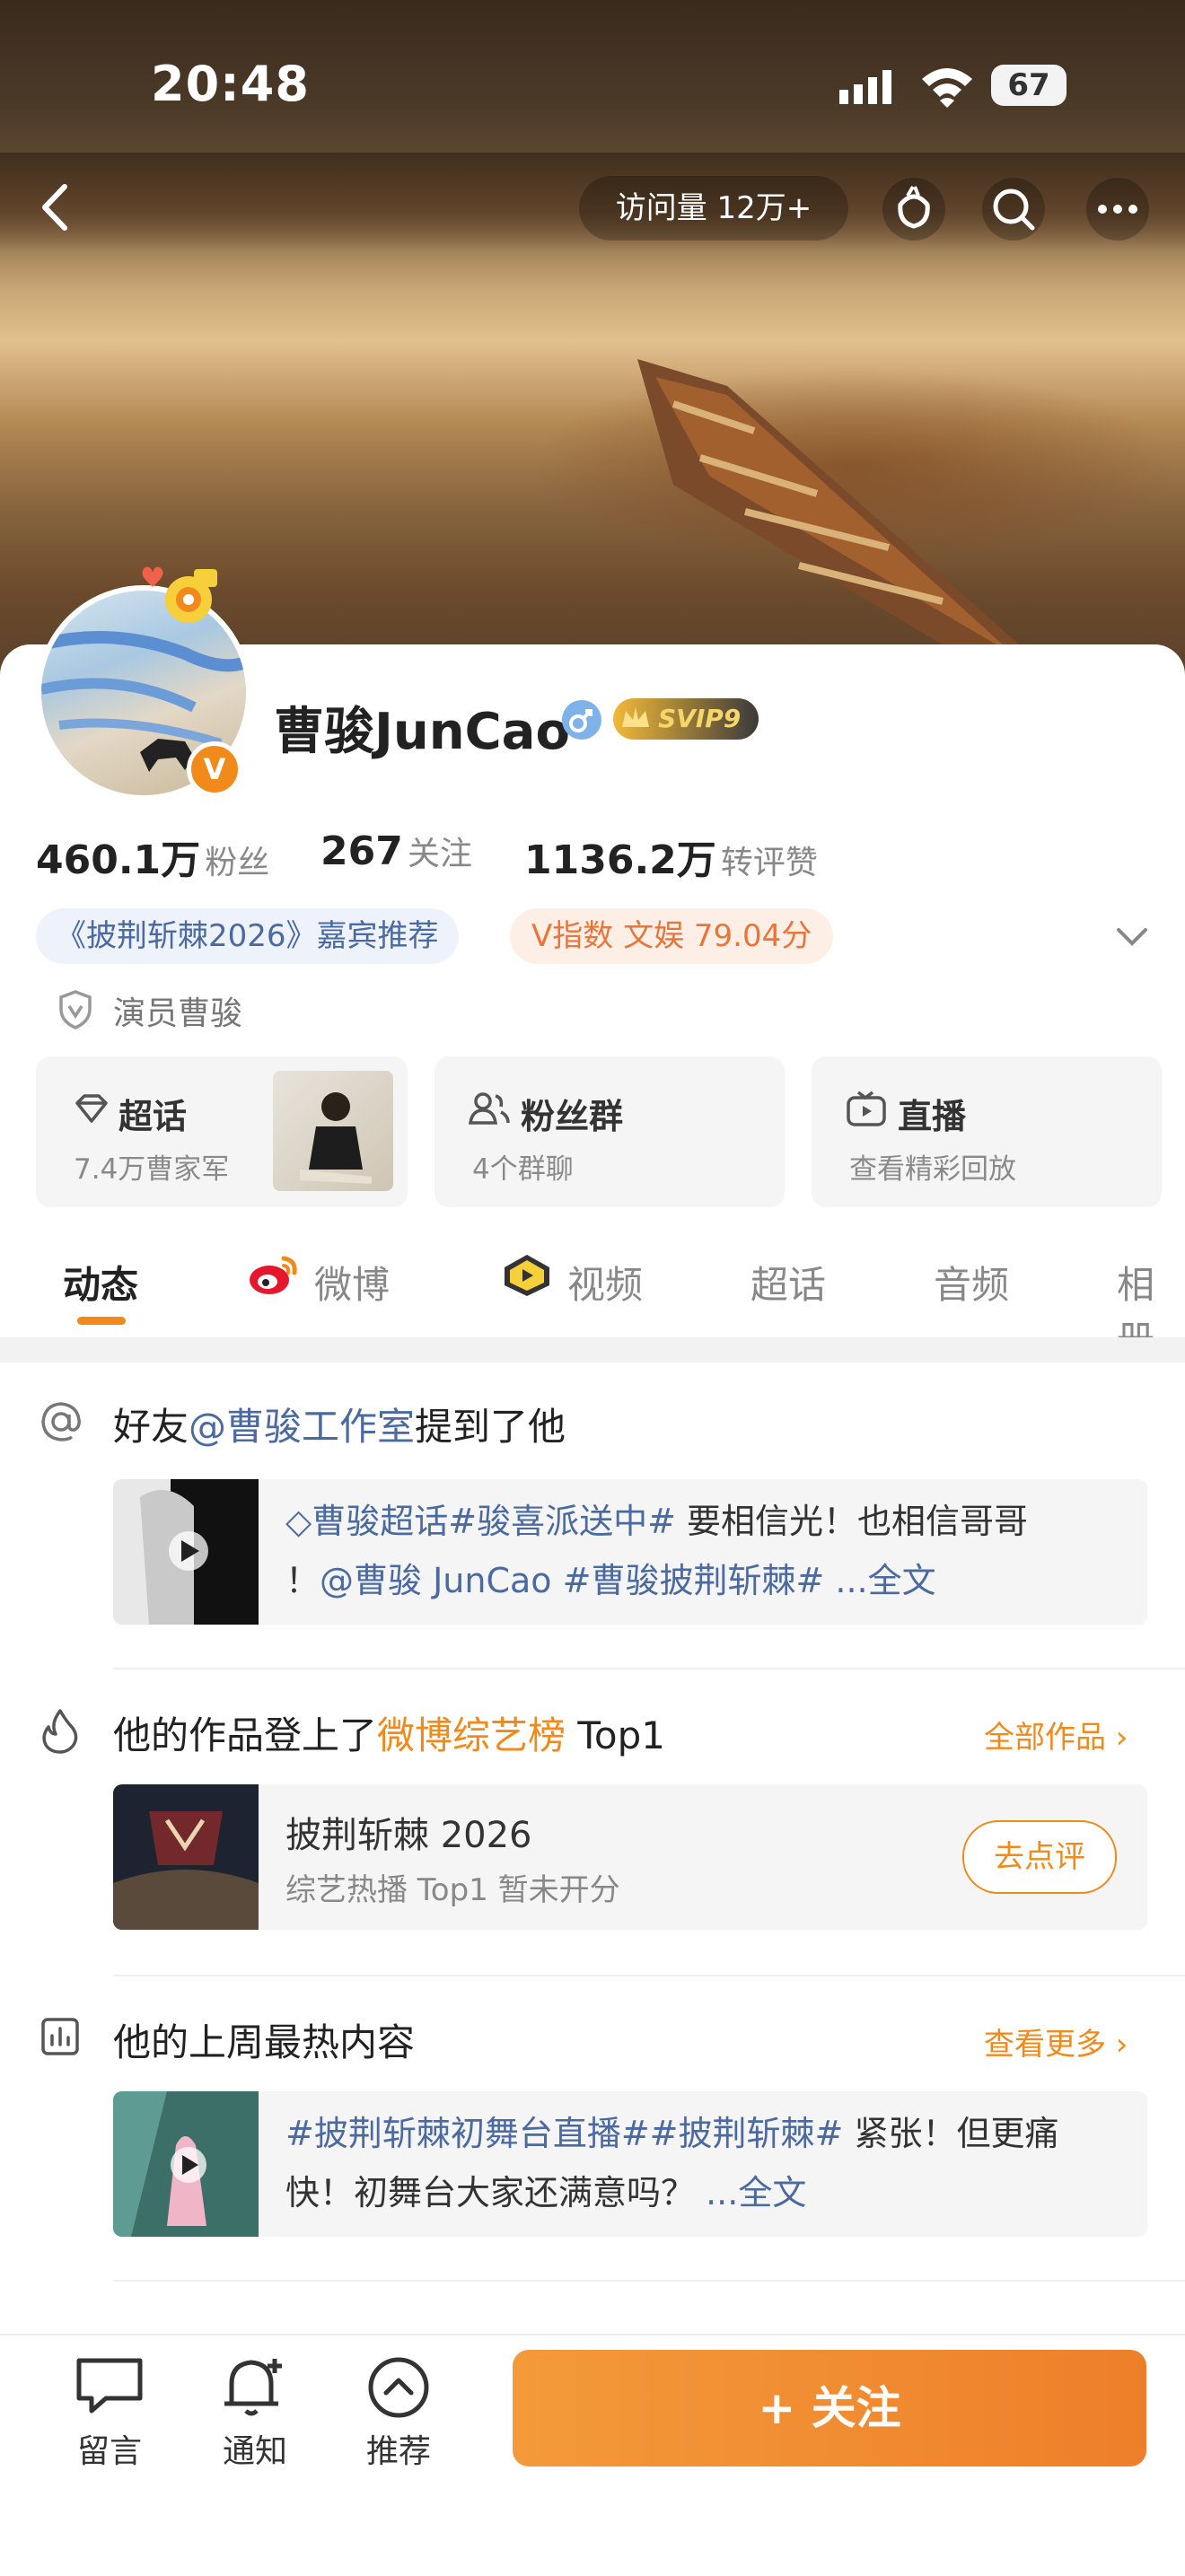  Describe the element at coordinates (273, 1275) in the screenshot. I see `weibo-logo-icon` at that location.